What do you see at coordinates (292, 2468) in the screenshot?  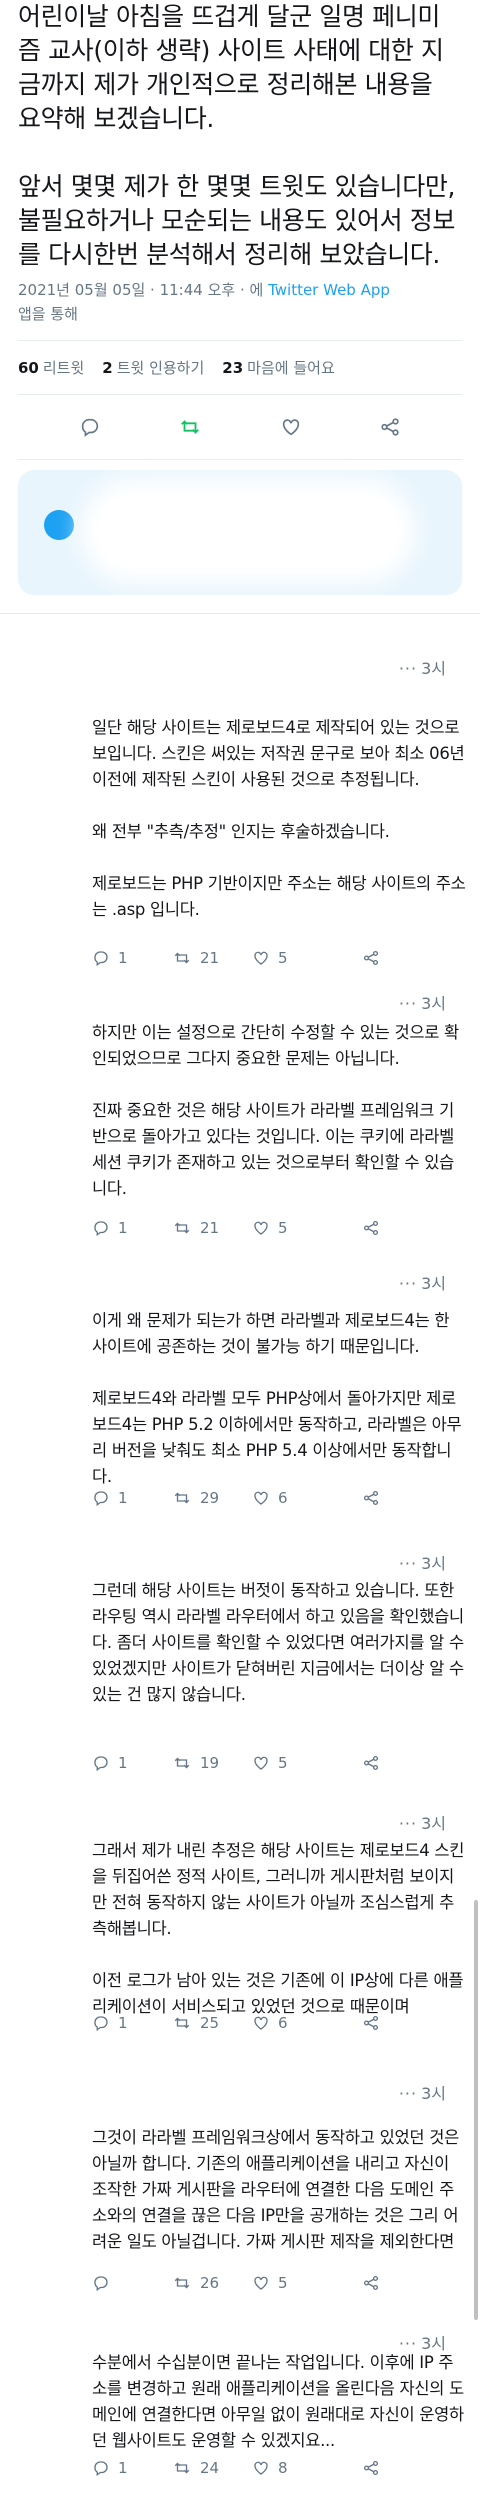 I see `like-button: 8` at bounding box center [292, 2468].